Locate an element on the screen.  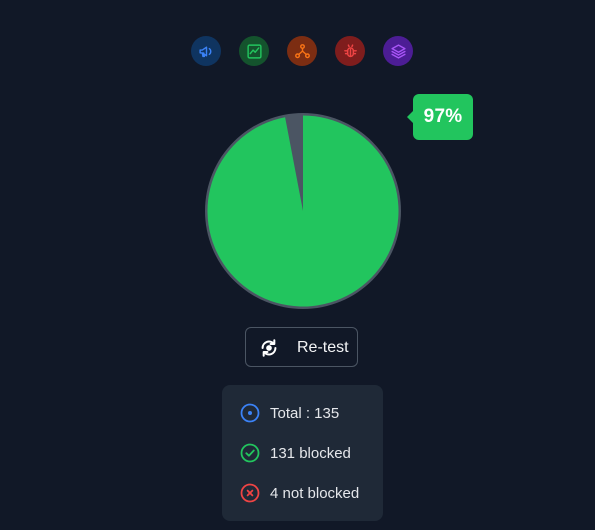
refresh-icon is located at coordinates (269, 348).